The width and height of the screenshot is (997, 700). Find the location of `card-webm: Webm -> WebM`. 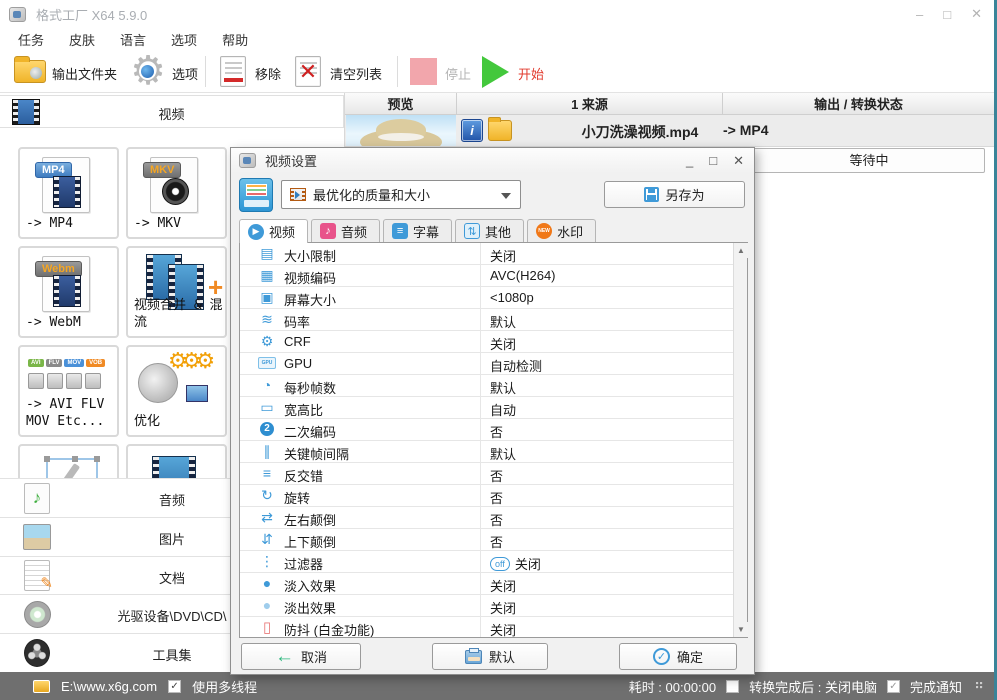

card-webm: Webm -> WebM is located at coordinates (68, 292).